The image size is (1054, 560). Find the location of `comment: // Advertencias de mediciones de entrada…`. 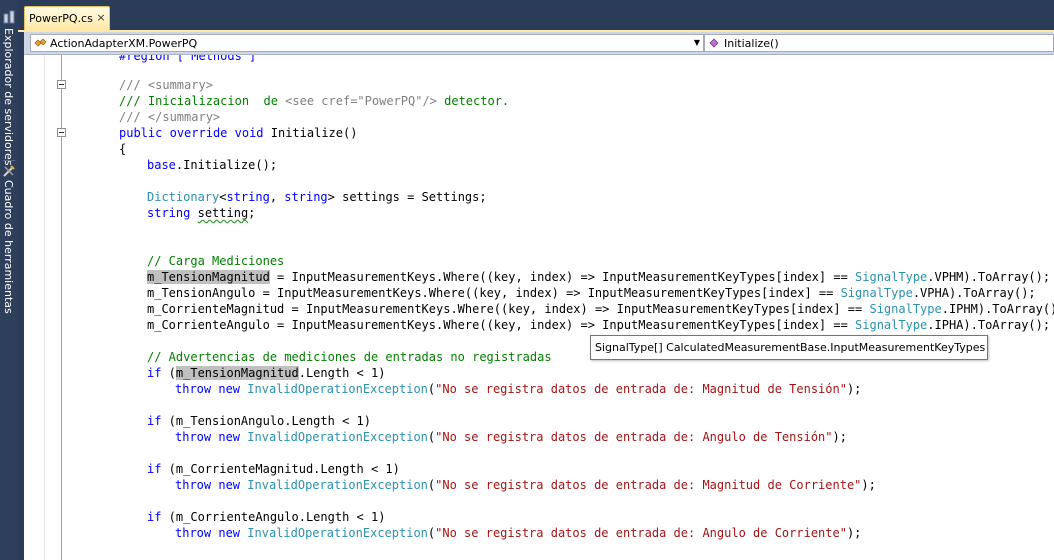

comment: // Advertencias de mediciones de entrada… is located at coordinates (349, 357).